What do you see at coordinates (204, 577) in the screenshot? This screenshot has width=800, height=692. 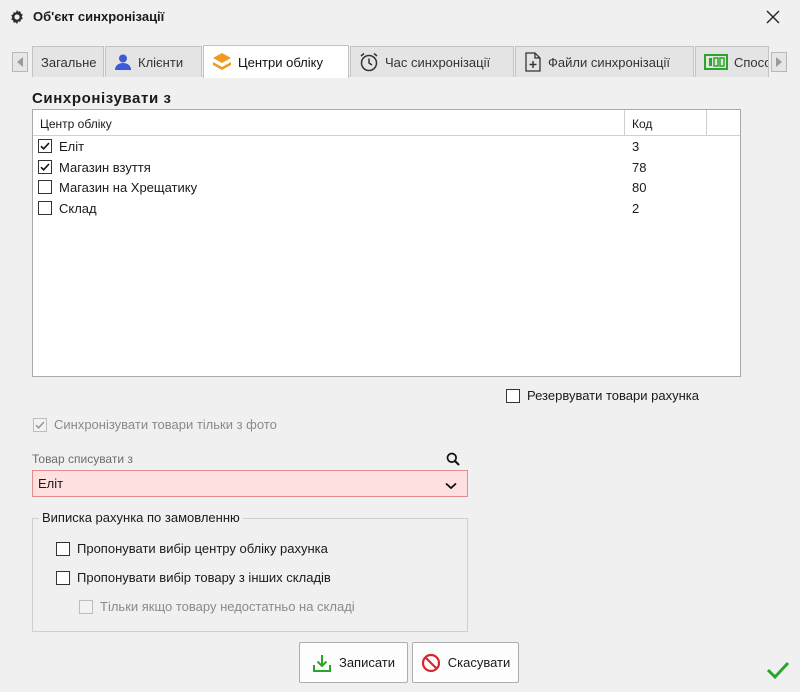 I see `offer-other-label: Пропонувати вибір товару з інших складів` at bounding box center [204, 577].